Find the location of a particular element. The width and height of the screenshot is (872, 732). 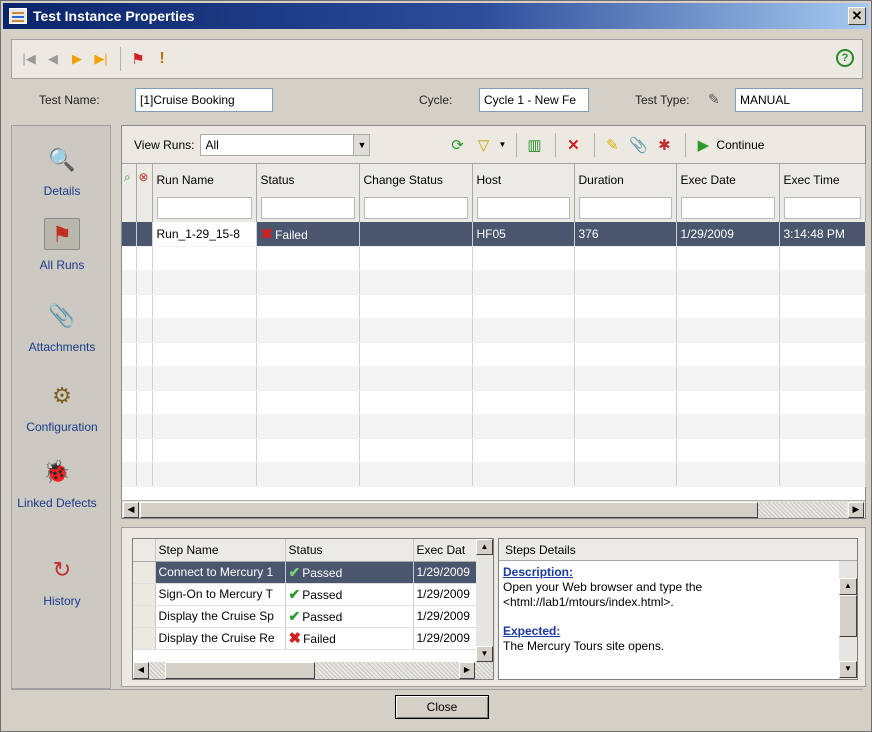

close-button: Close is located at coordinates (442, 707).